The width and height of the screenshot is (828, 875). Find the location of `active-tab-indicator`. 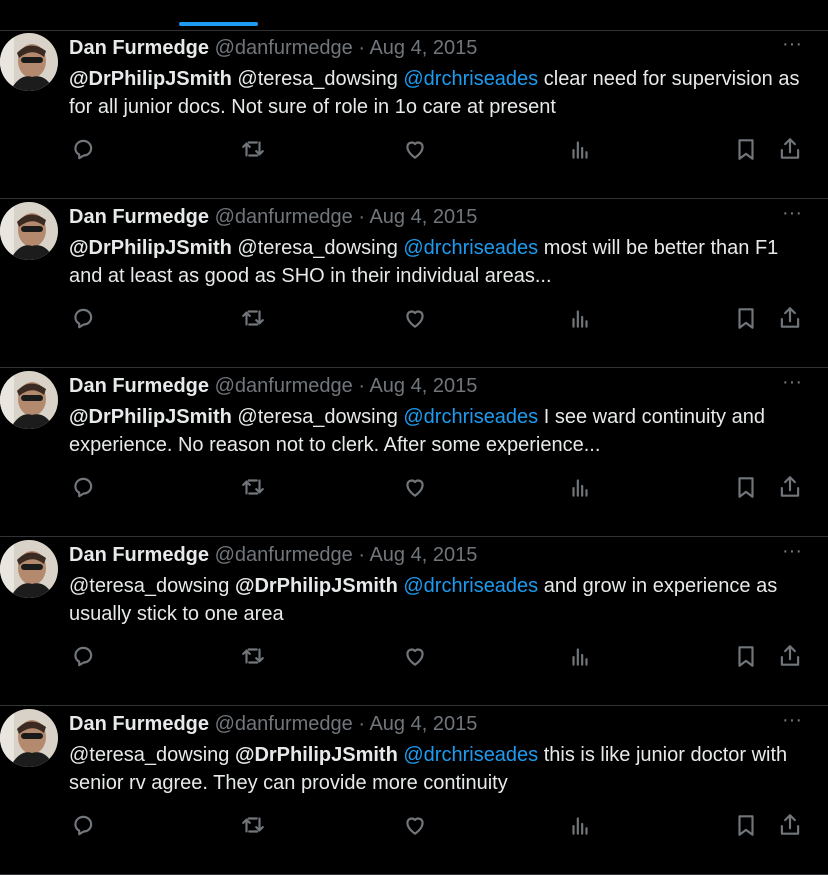

active-tab-indicator is located at coordinates (218, 24).